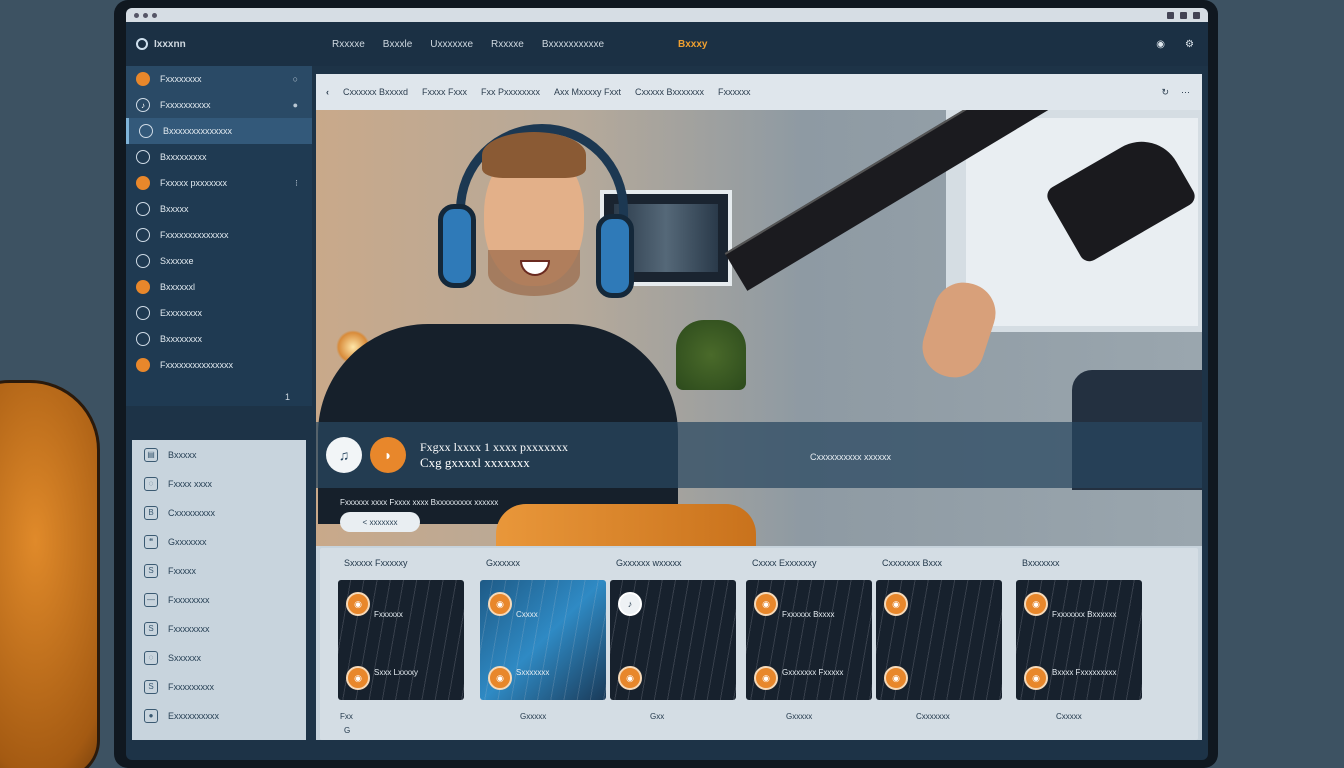 This screenshot has height=768, width=1344. What do you see at coordinates (912, 563) in the screenshot?
I see `lesson-title: Cxxxxxxx Bxxx` at bounding box center [912, 563].